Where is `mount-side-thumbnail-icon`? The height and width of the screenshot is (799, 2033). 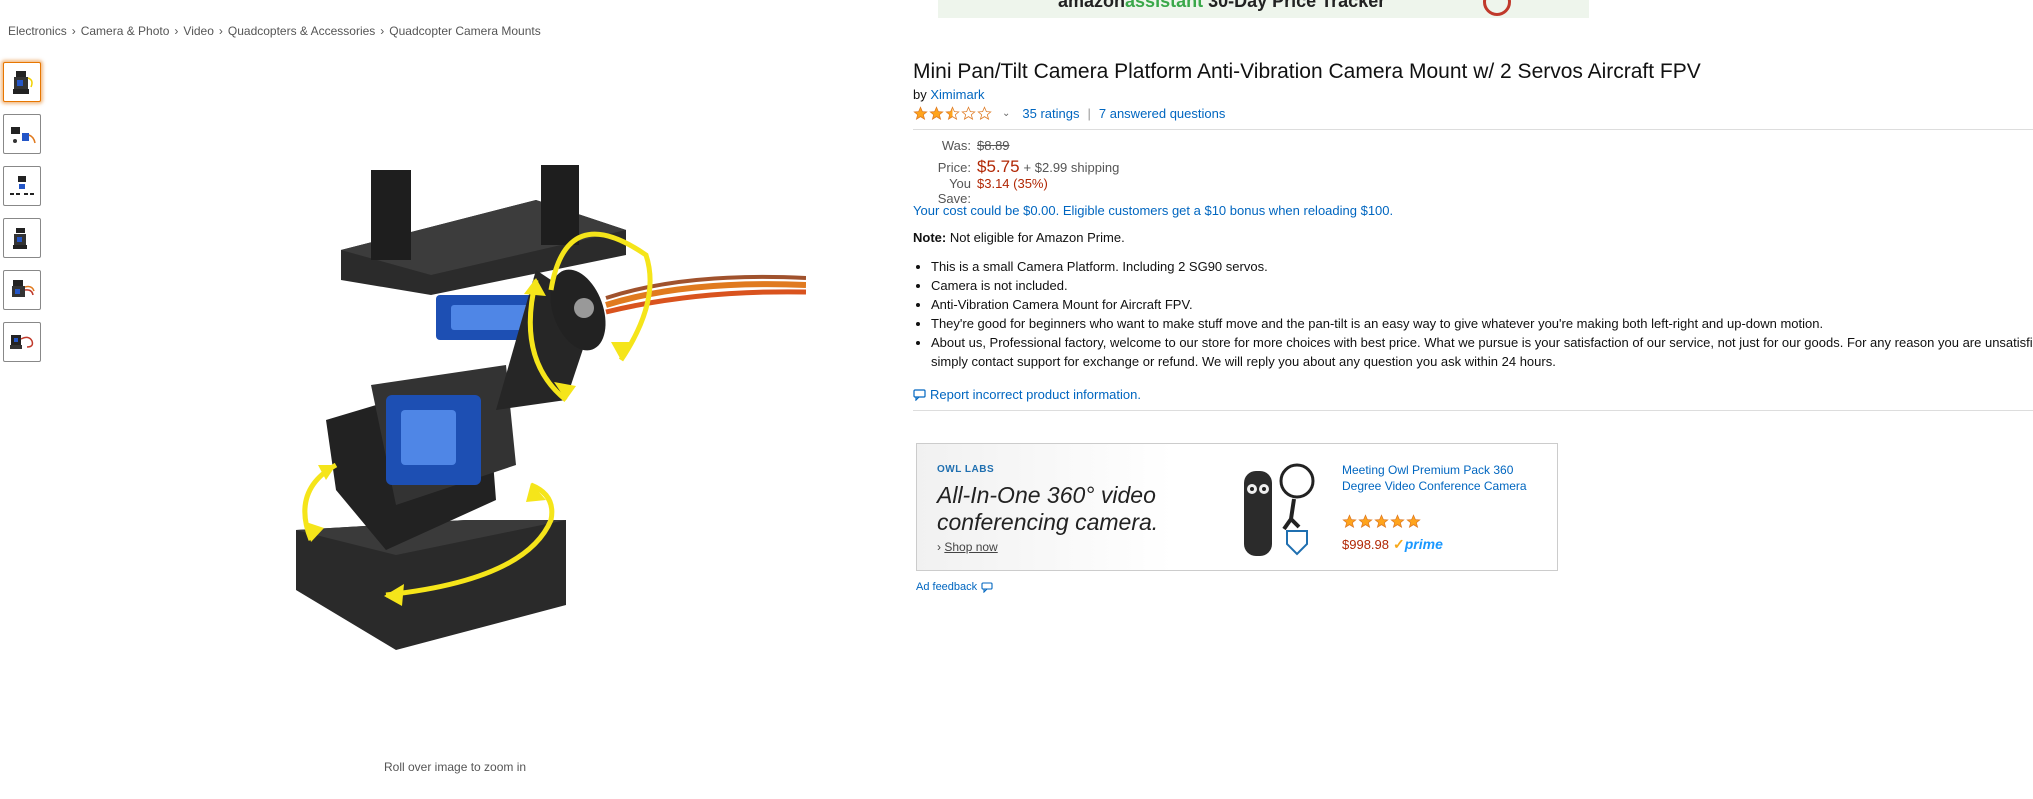 mount-side-thumbnail-icon is located at coordinates (22, 342).